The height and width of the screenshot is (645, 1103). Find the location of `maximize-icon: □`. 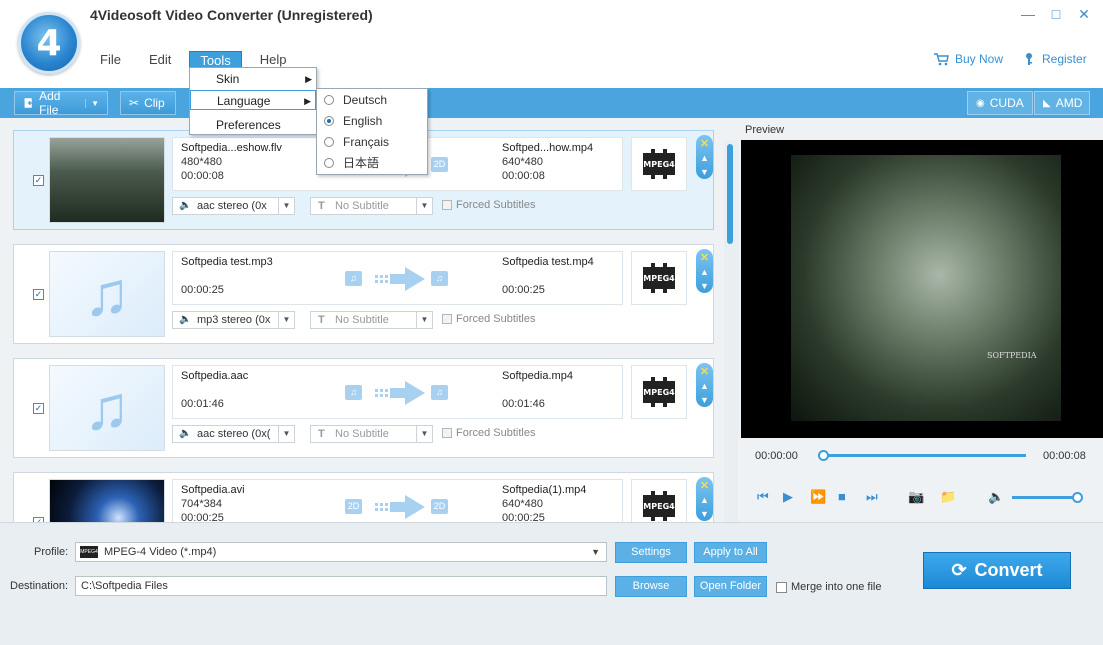

maximize-icon: □ is located at coordinates (1056, 14).